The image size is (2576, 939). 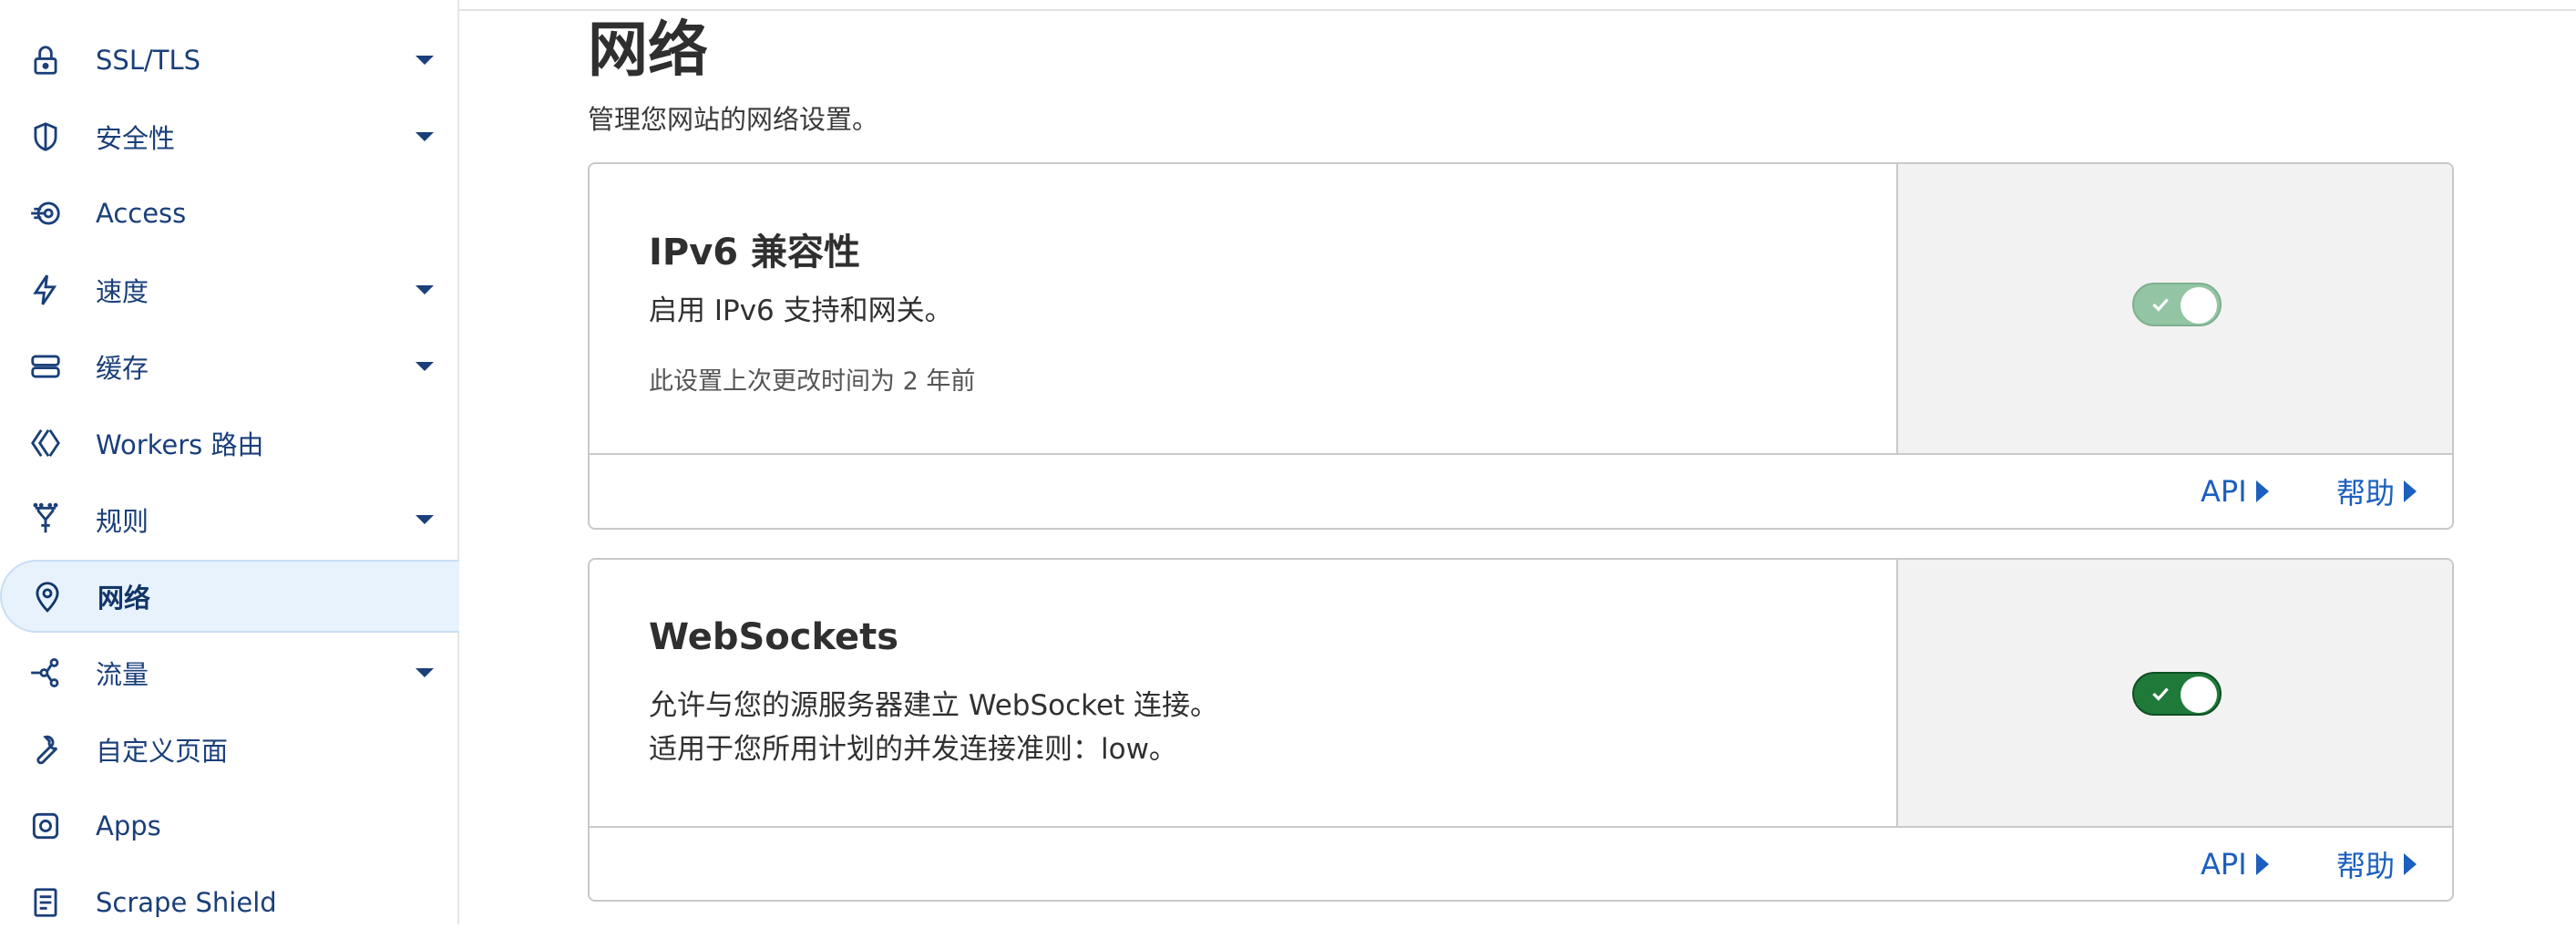 I want to click on sidebar-item-ssl-tls: SSL/TLS, so click(x=230, y=60).